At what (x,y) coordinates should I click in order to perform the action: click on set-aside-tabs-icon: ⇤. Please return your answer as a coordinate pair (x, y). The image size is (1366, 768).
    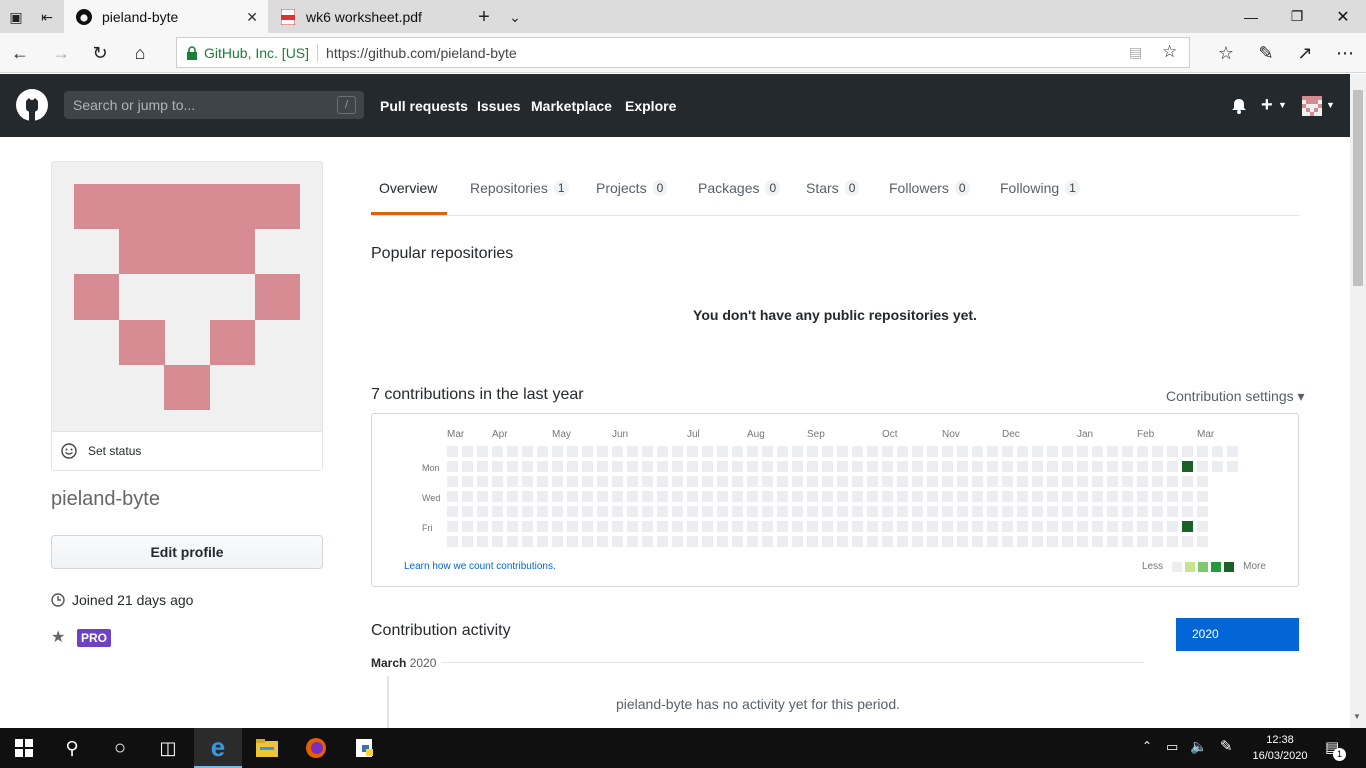
    Looking at the image, I should click on (47, 17).